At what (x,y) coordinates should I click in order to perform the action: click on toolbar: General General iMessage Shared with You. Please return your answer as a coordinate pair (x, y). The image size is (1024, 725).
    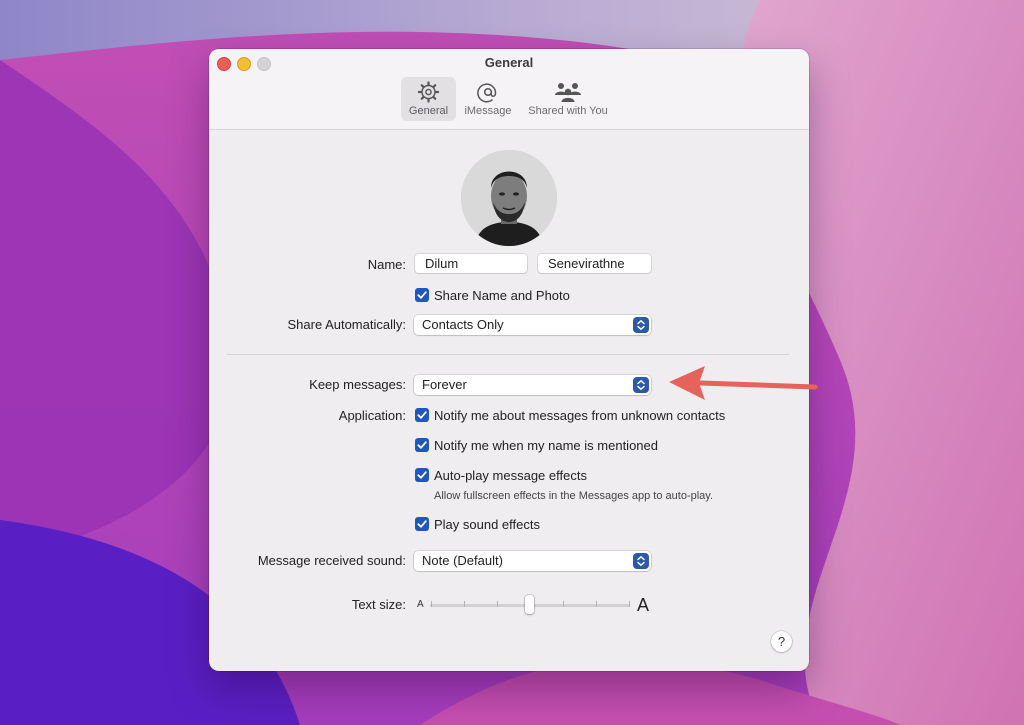
    Looking at the image, I should click on (509, 89).